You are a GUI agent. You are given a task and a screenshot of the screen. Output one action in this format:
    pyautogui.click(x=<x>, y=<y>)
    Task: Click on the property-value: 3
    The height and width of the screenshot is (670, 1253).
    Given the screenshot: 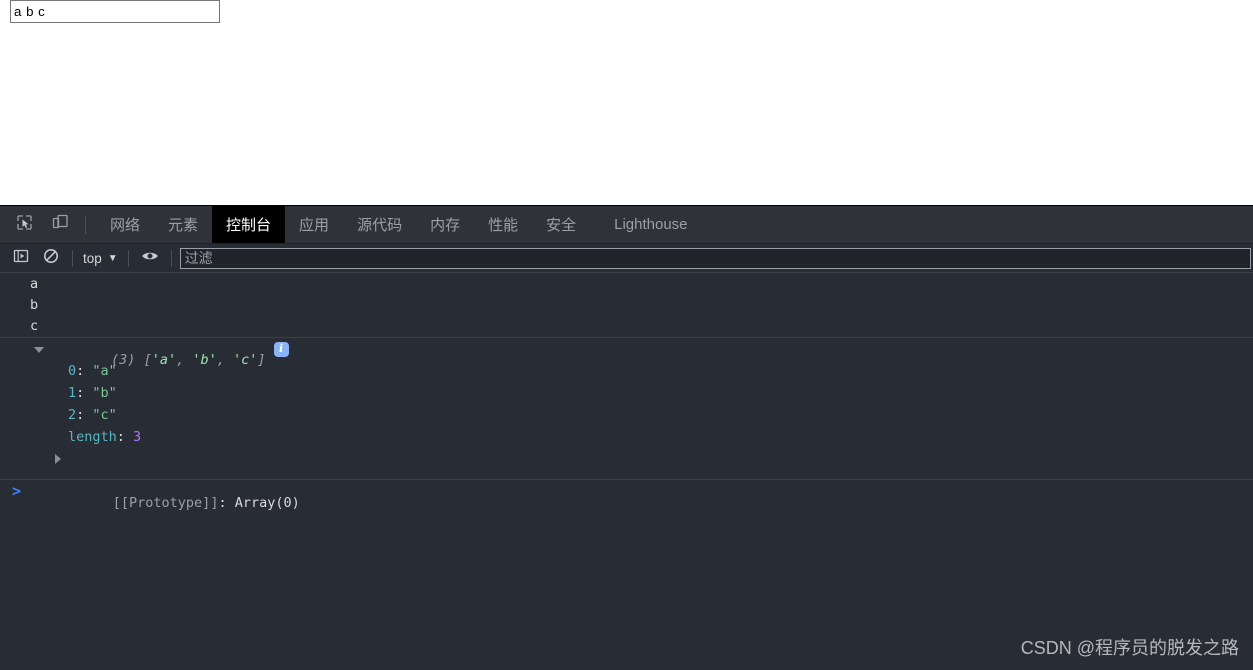 What is the action you would take?
    pyautogui.click(x=137, y=437)
    